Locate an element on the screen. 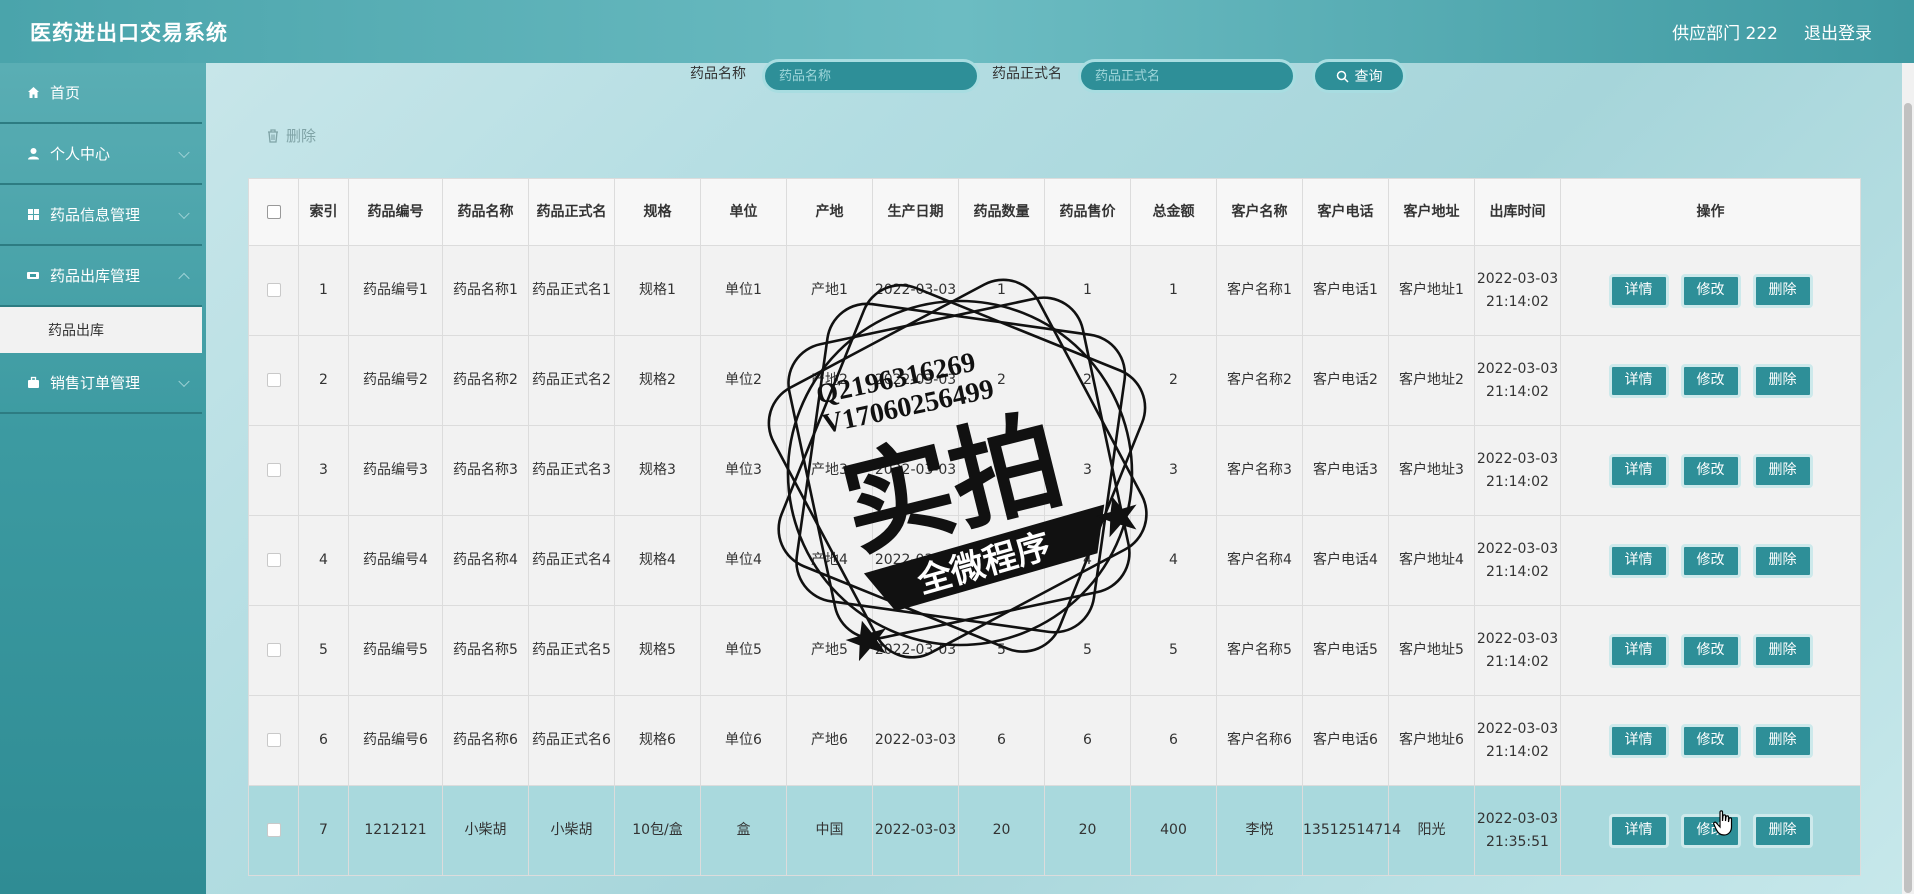 The image size is (1914, 894). cell-code: 1212121 is located at coordinates (395, 830).